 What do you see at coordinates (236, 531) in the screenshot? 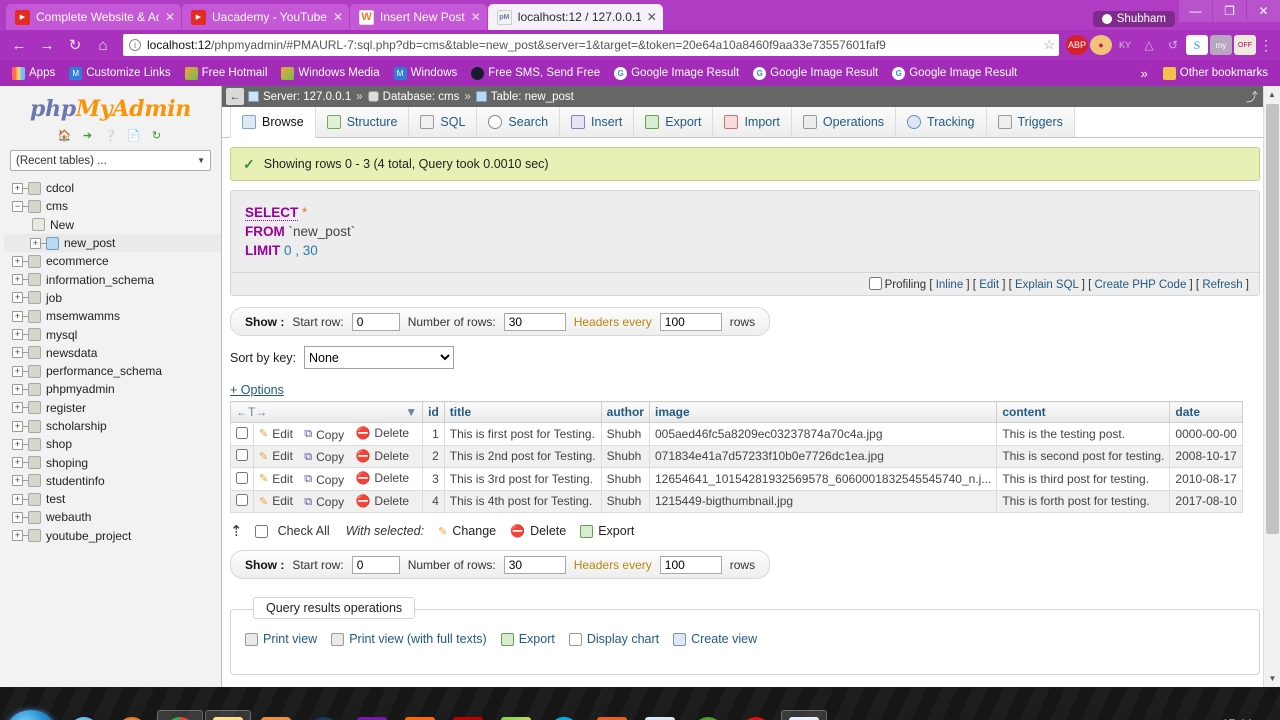
I see `select-arrow-icon: ⇡` at bounding box center [236, 531].